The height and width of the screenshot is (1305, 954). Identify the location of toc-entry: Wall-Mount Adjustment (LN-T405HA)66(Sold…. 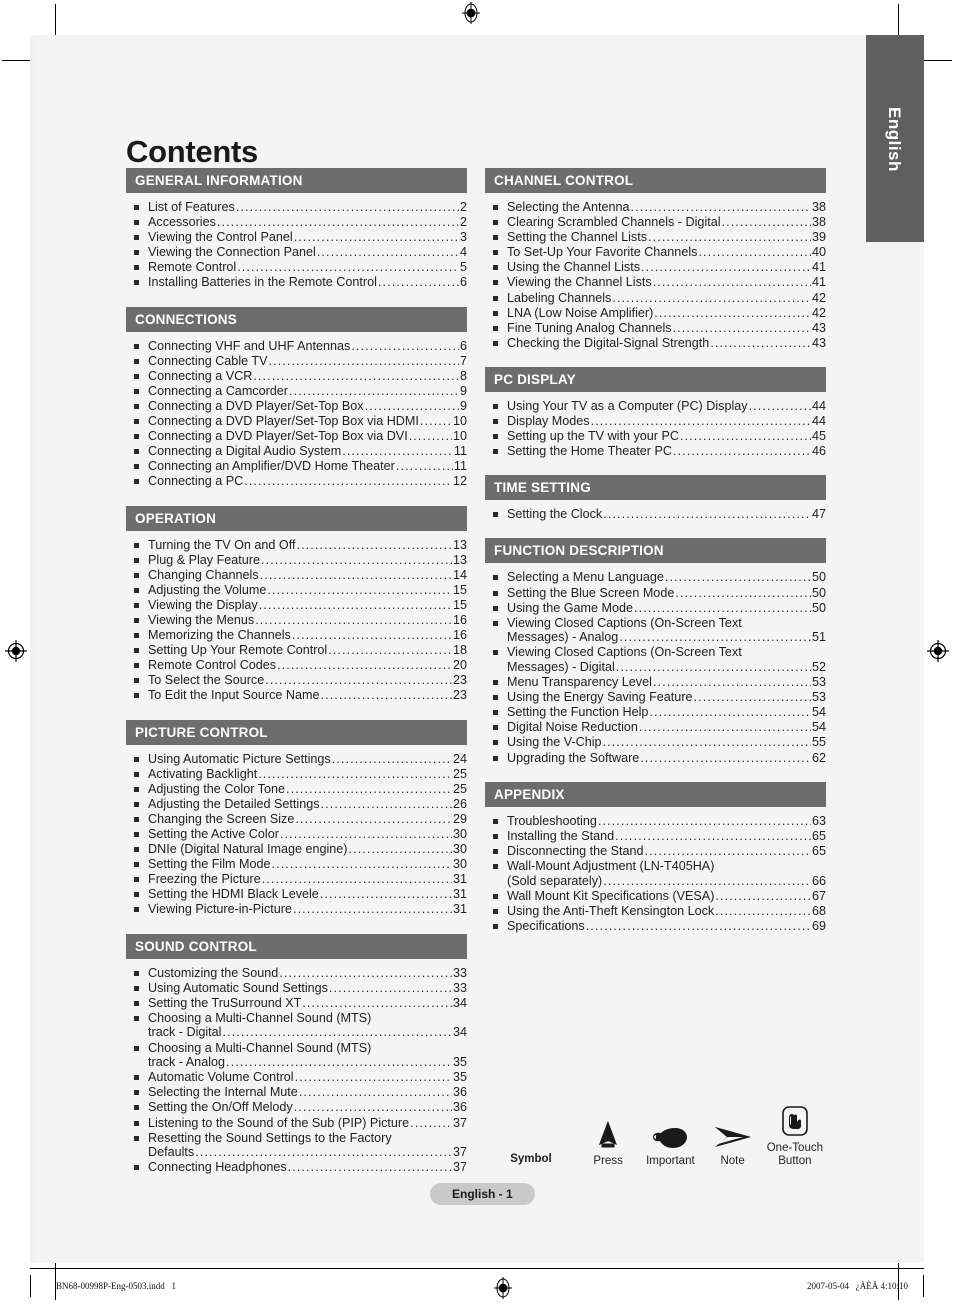
(655, 873).